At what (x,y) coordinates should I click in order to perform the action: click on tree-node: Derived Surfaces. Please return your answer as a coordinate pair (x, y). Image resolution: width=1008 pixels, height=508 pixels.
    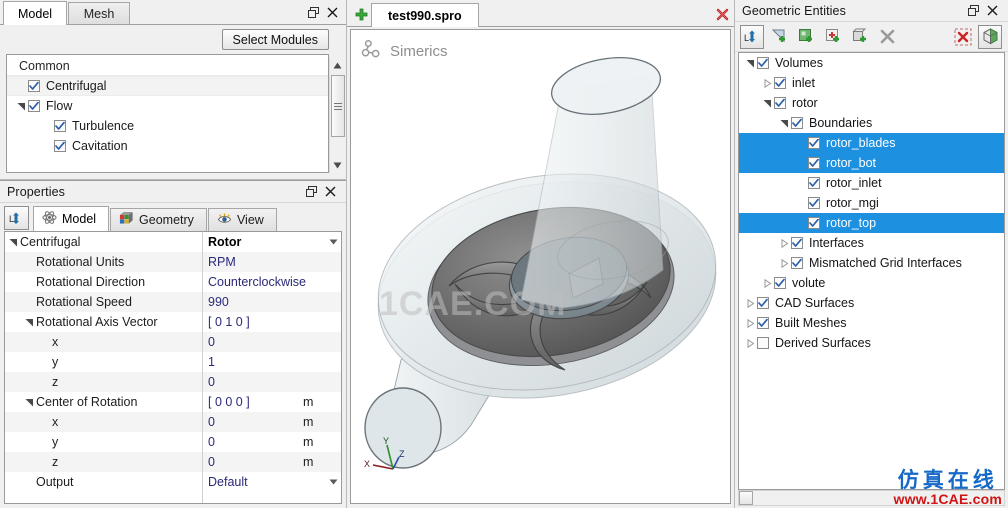
    Looking at the image, I should click on (871, 343).